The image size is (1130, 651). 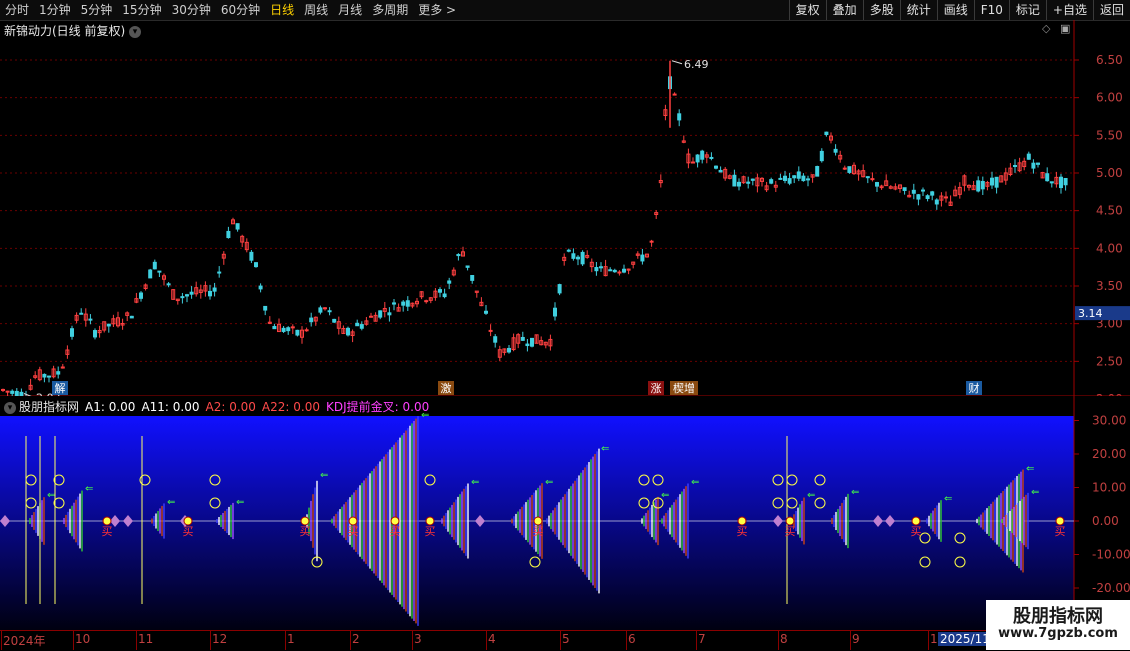 What do you see at coordinates (1027, 10) in the screenshot?
I see `toolbar-button-6: 标记` at bounding box center [1027, 10].